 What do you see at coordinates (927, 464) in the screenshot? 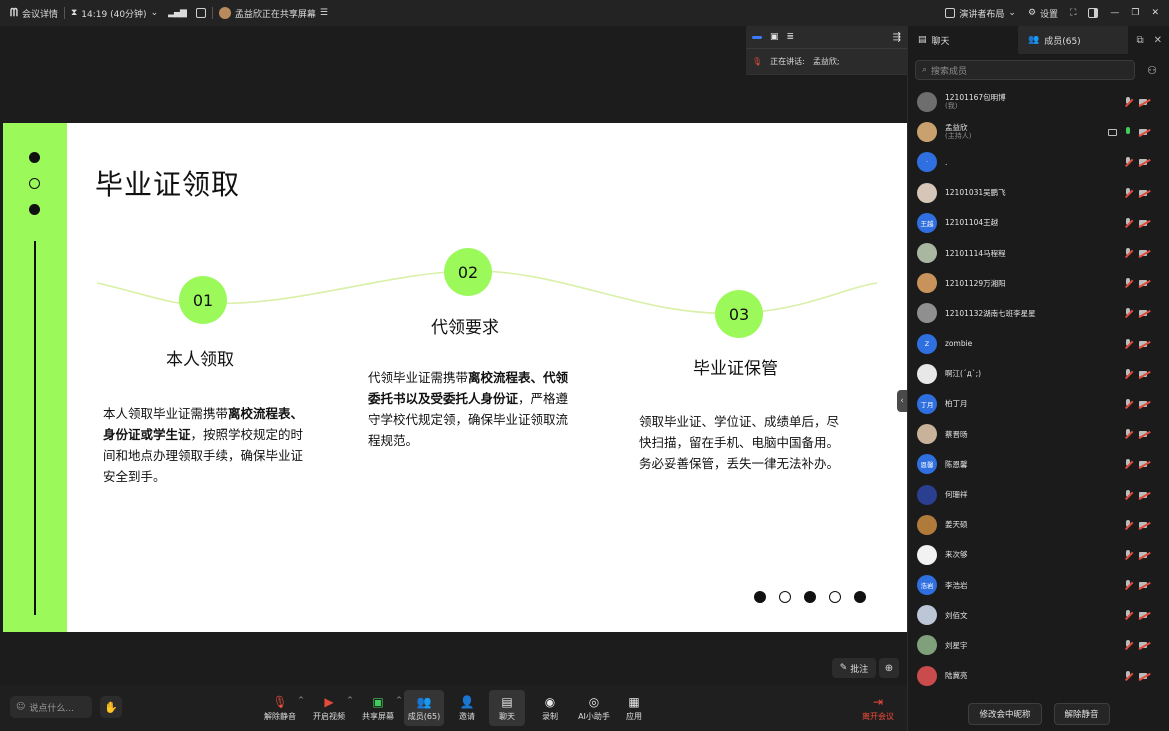
I see `member-avatar: 恩馨` at bounding box center [927, 464].